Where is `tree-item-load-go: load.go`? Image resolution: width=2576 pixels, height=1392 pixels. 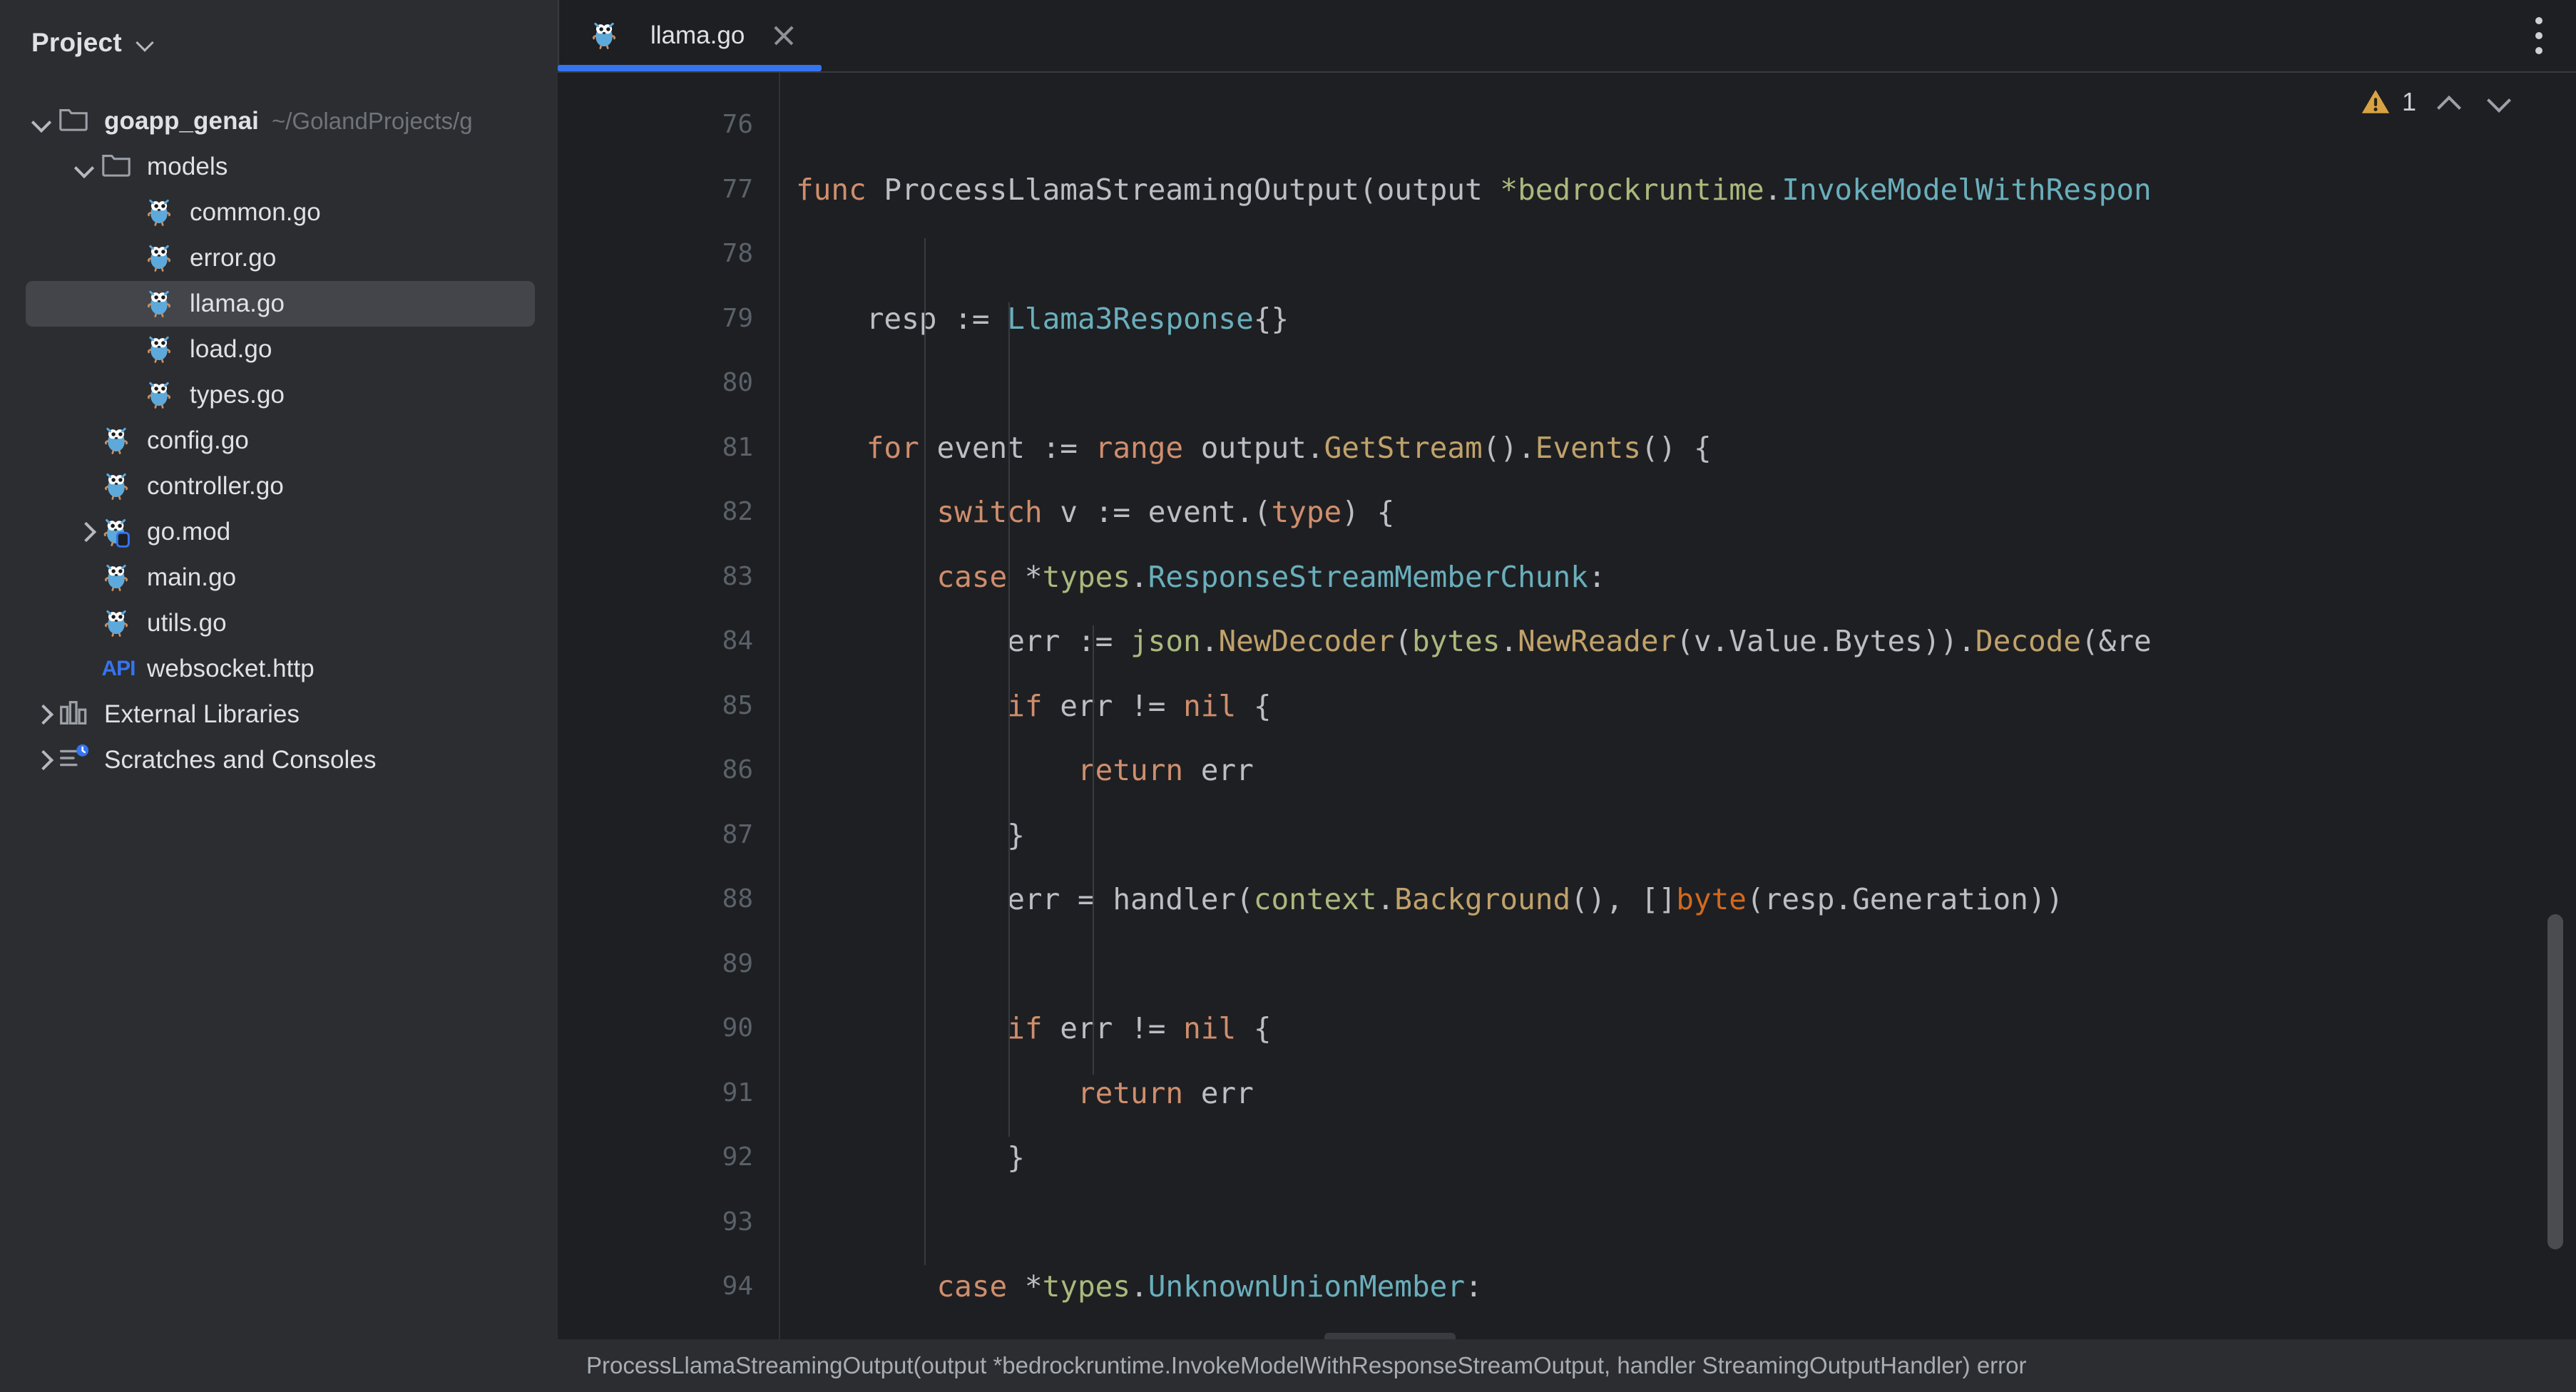 tree-item-load-go: load.go is located at coordinates (279, 349).